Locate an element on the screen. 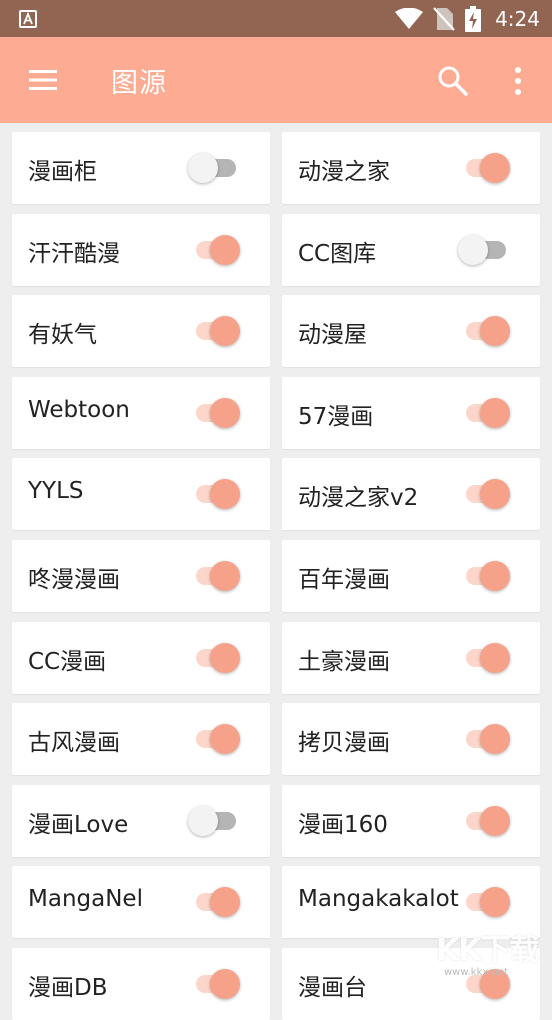 This screenshot has height=1020, width=552. source-name: 百年漫画 is located at coordinates (344, 580).